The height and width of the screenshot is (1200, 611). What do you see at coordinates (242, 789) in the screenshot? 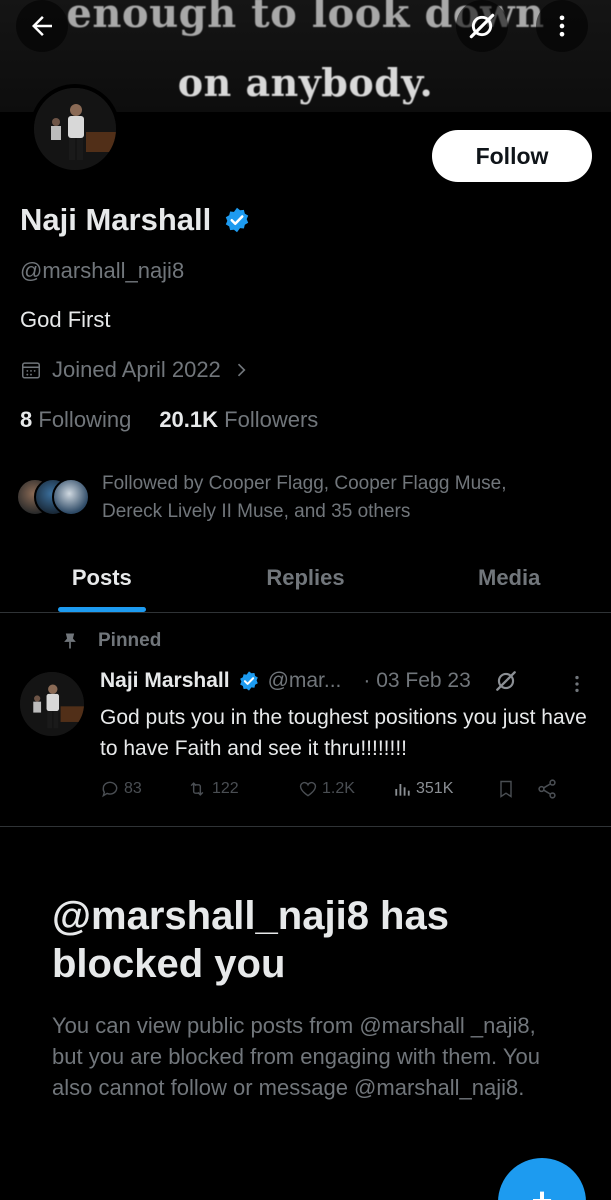
I see `repost-button: 122` at bounding box center [242, 789].